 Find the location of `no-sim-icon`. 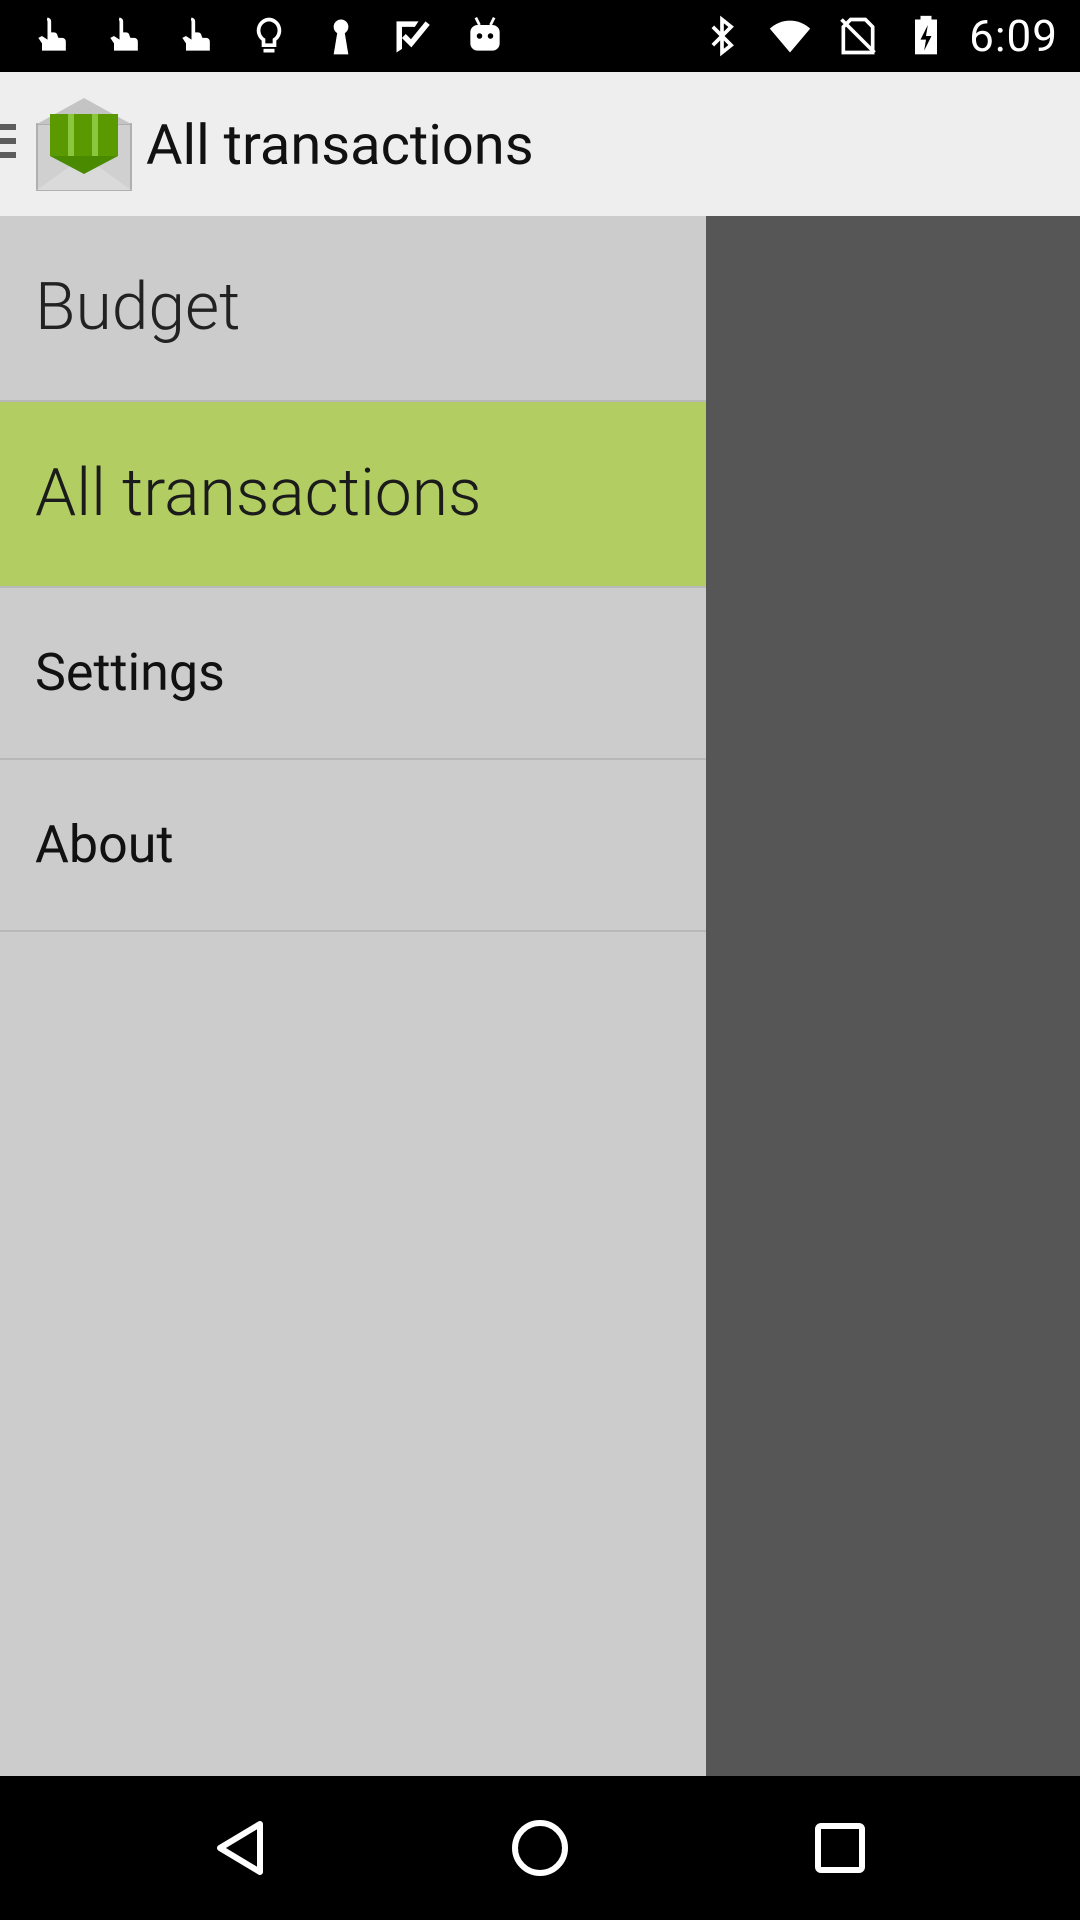

no-sim-icon is located at coordinates (858, 36).